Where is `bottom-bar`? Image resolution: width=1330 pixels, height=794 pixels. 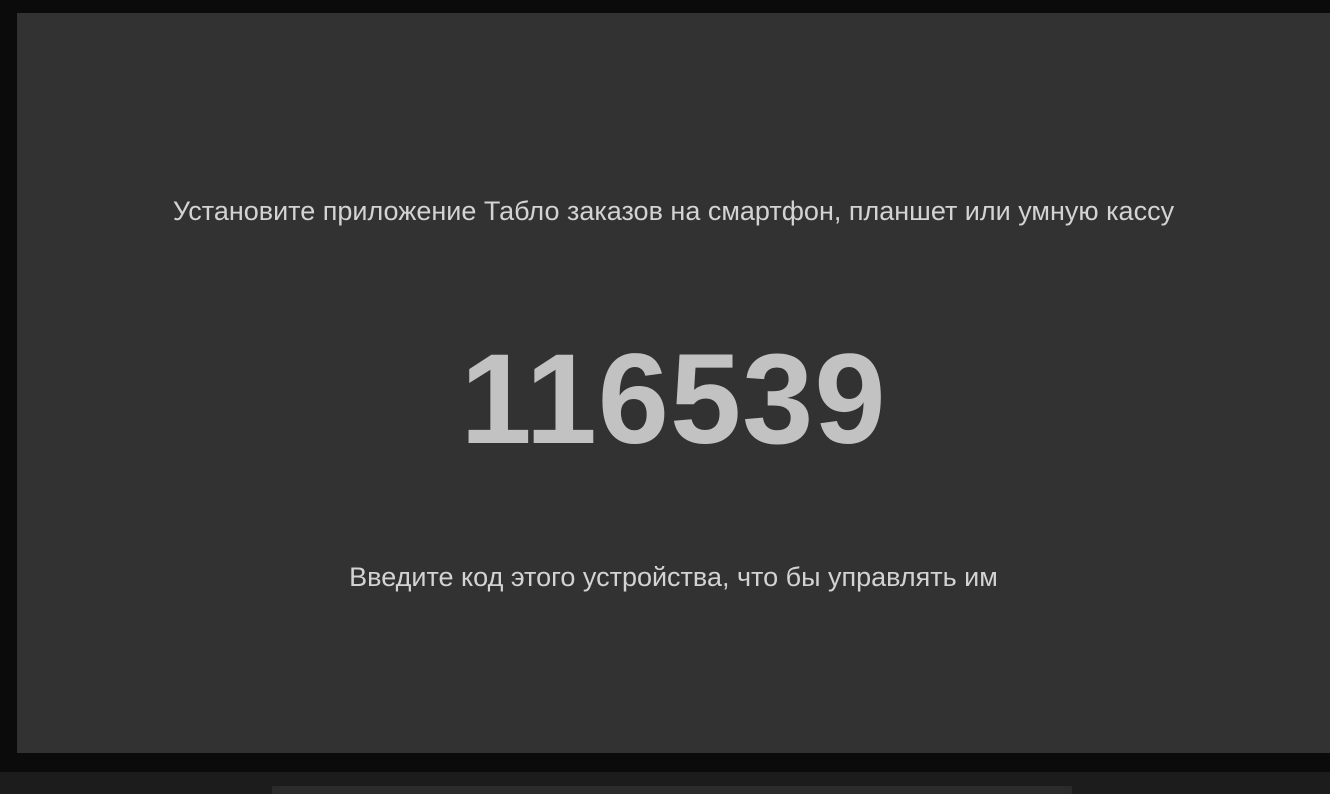
bottom-bar is located at coordinates (665, 783).